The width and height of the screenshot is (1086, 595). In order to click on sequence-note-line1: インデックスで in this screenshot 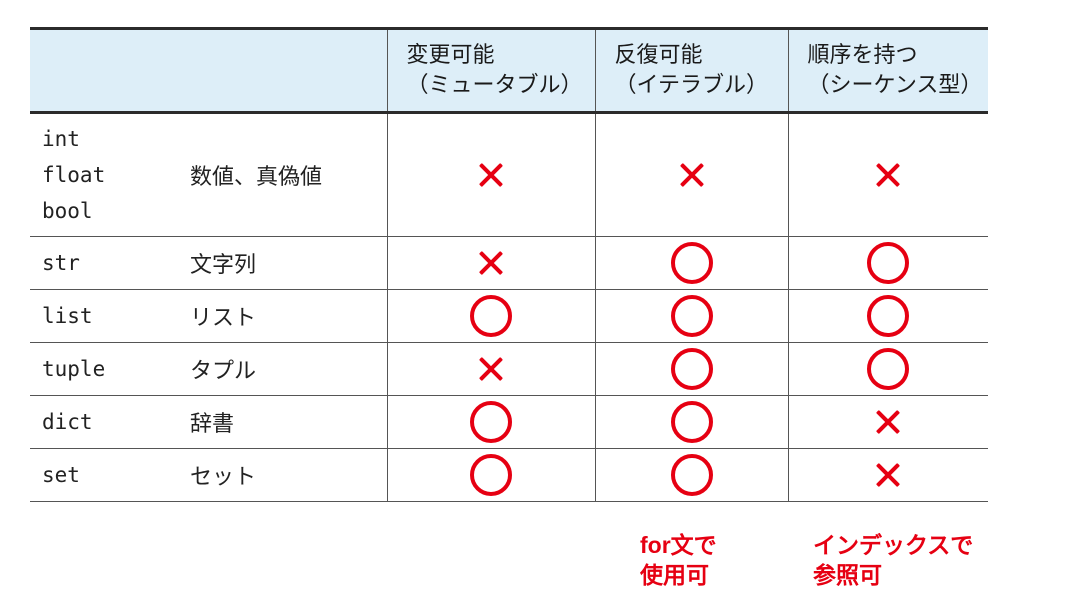, I will do `click(893, 545)`.